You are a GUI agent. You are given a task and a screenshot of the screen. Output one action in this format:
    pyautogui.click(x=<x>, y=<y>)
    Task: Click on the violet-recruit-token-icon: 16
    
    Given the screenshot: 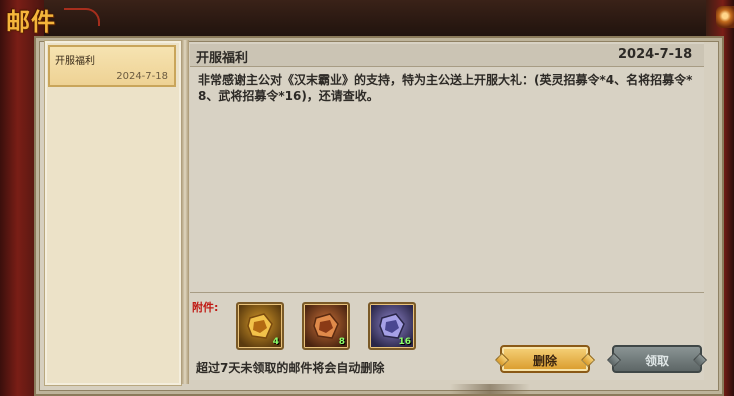 What is the action you would take?
    pyautogui.click(x=392, y=326)
    